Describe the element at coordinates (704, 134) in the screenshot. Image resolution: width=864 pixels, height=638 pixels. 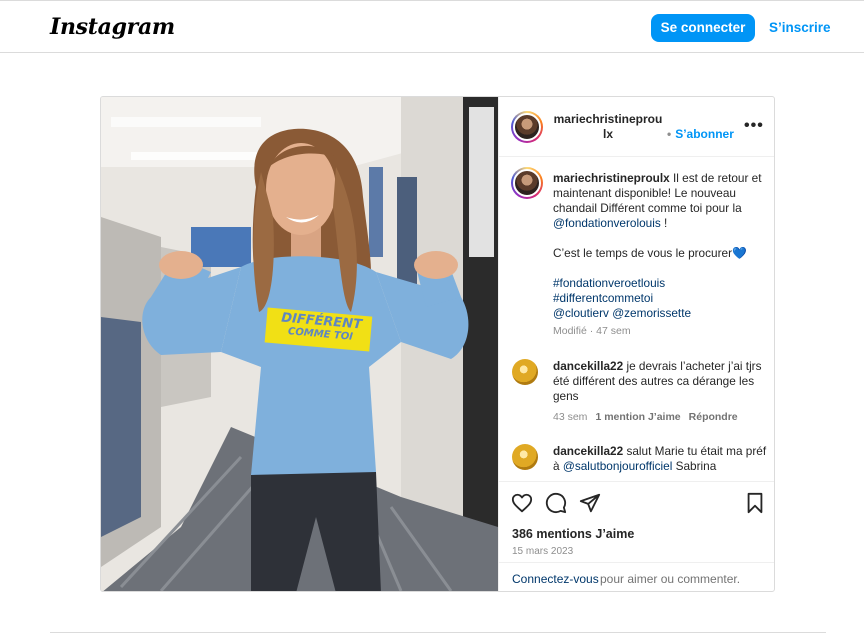
I see `follow-label: S’abonner` at that location.